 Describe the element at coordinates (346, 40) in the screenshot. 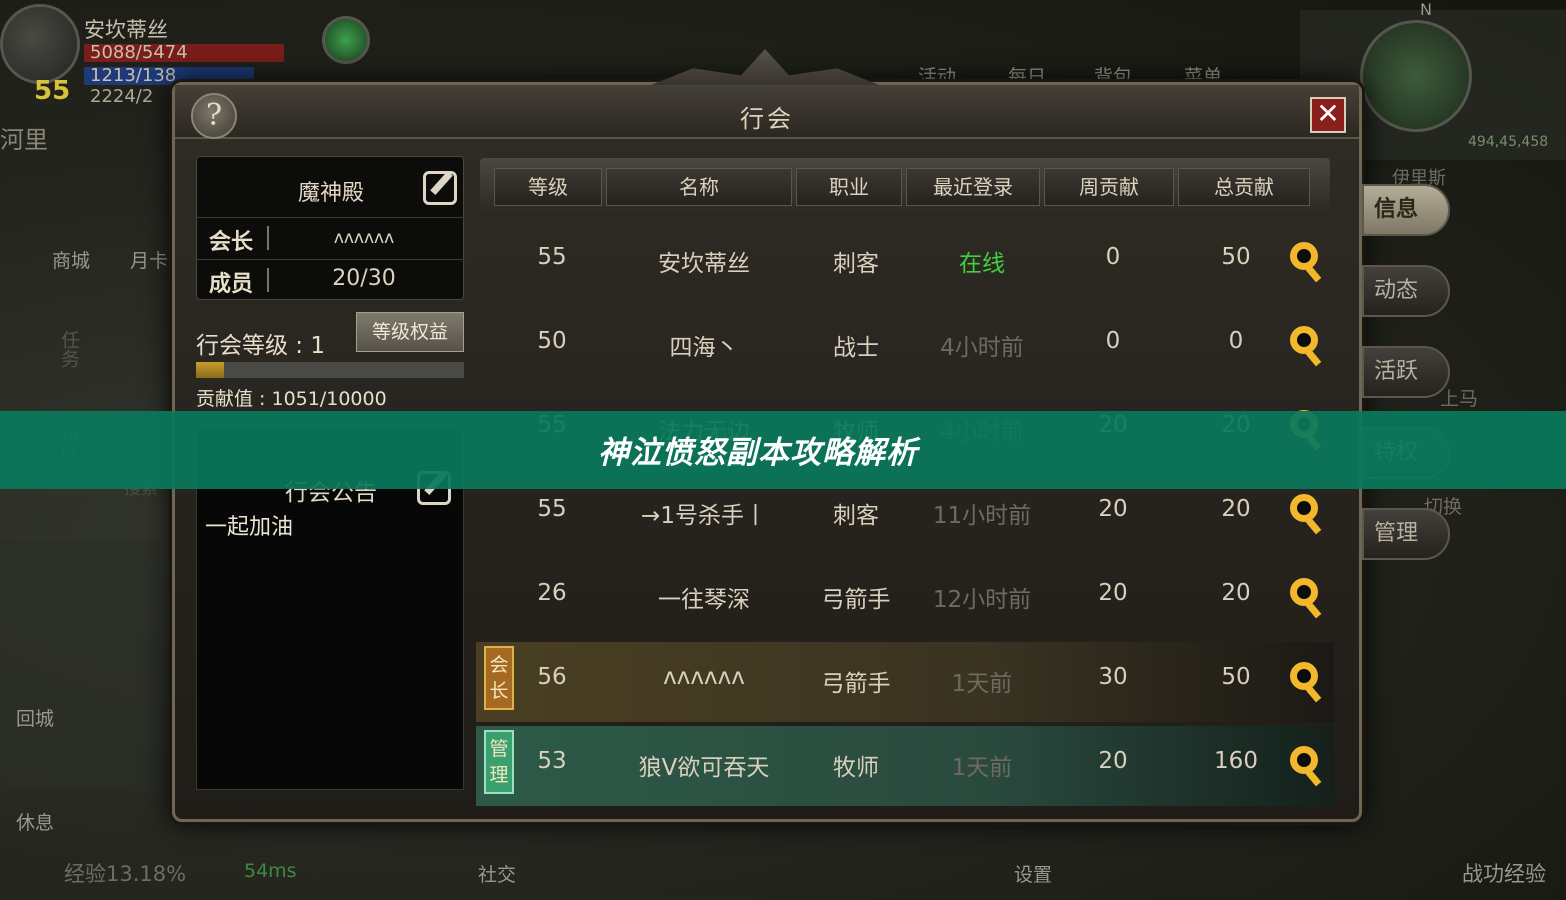

I see `globe-icon` at that location.